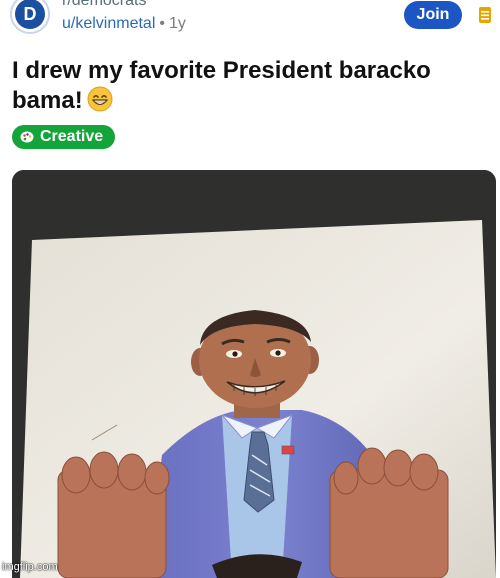  What do you see at coordinates (250, 22) in the screenshot?
I see `post-header: D r/democrats u/kelvinmetal • 1y Join` at bounding box center [250, 22].